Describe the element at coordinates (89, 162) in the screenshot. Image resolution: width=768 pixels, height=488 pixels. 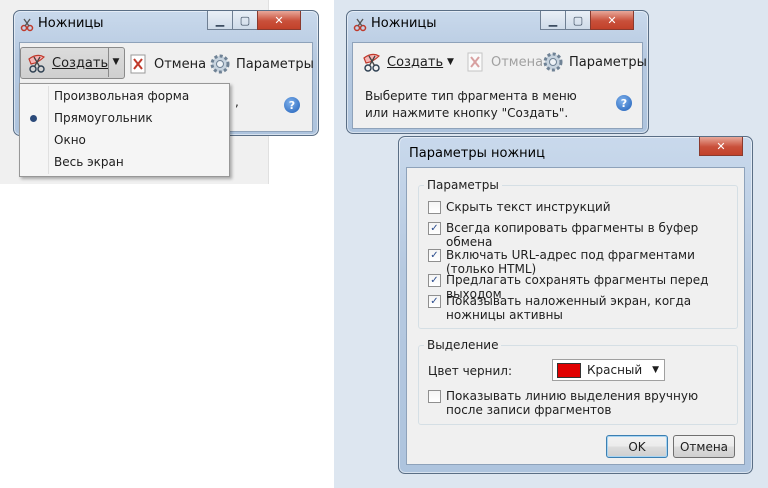
I see `menu-item-label: Весь экран` at that location.